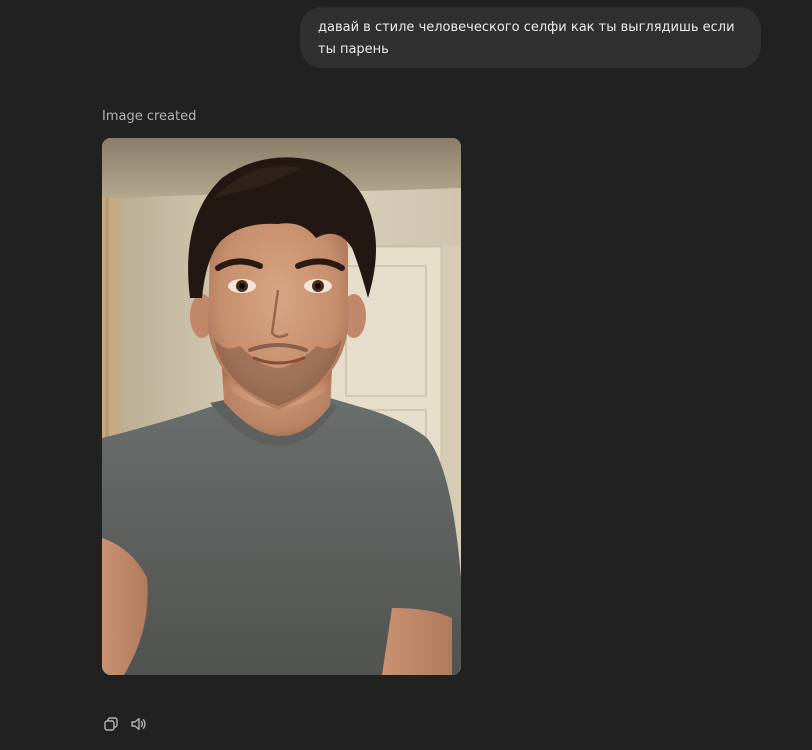  Describe the element at coordinates (149, 116) in the screenshot. I see `image-status-label: Image created` at that location.